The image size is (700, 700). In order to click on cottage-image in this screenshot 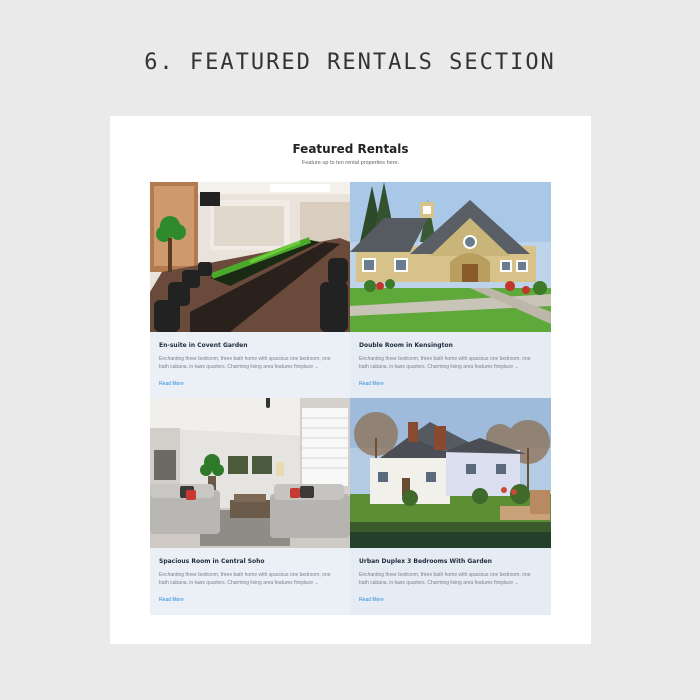, I will do `click(450, 473)`.